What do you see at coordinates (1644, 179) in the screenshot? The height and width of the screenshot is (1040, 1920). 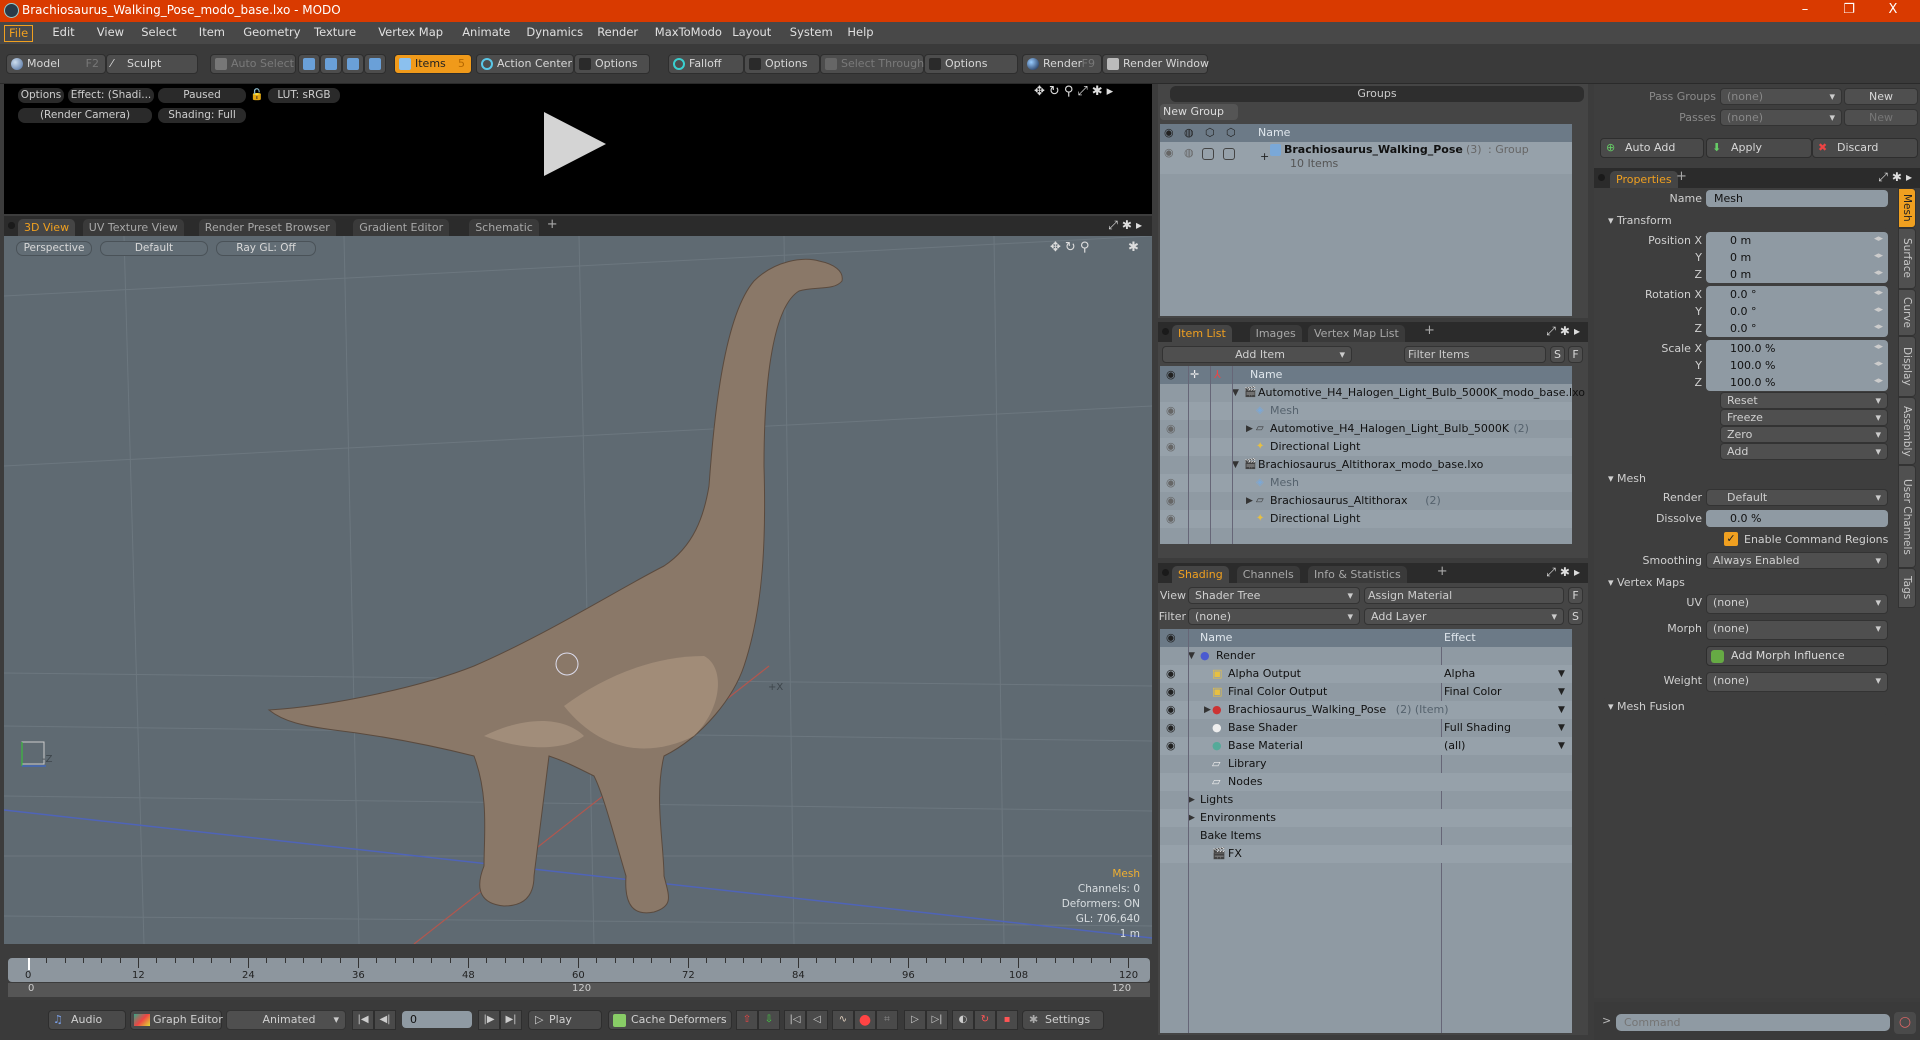 I see `tab-properties: Properties` at bounding box center [1644, 179].